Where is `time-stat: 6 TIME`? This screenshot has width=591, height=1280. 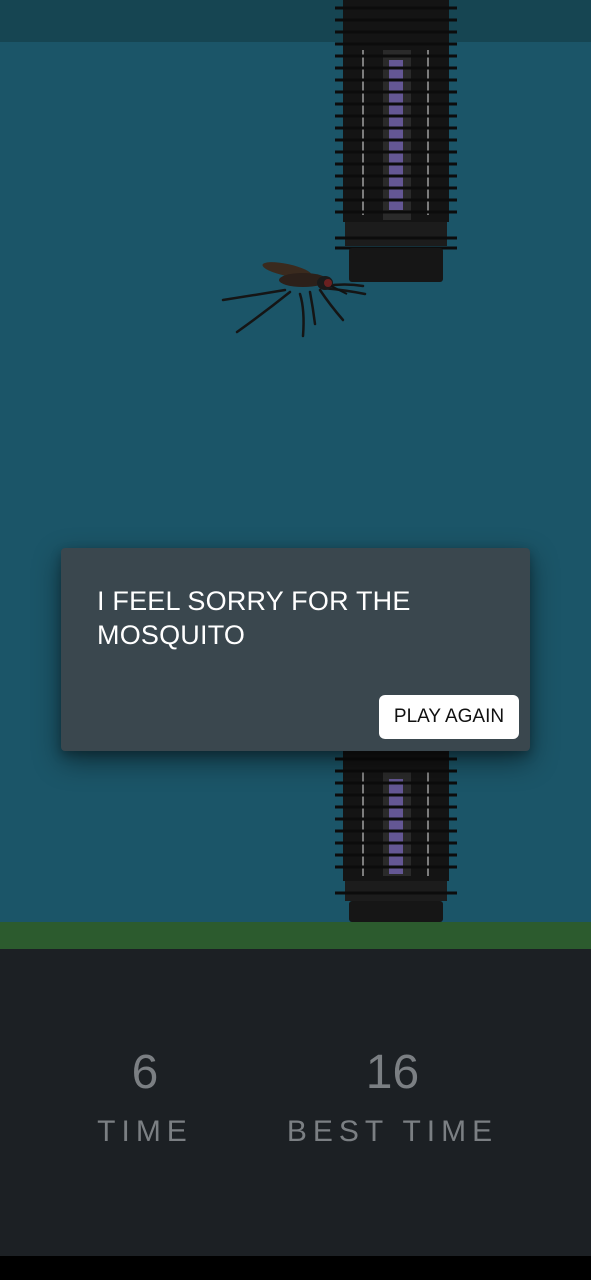
time-stat: 6 TIME is located at coordinates (145, 1097).